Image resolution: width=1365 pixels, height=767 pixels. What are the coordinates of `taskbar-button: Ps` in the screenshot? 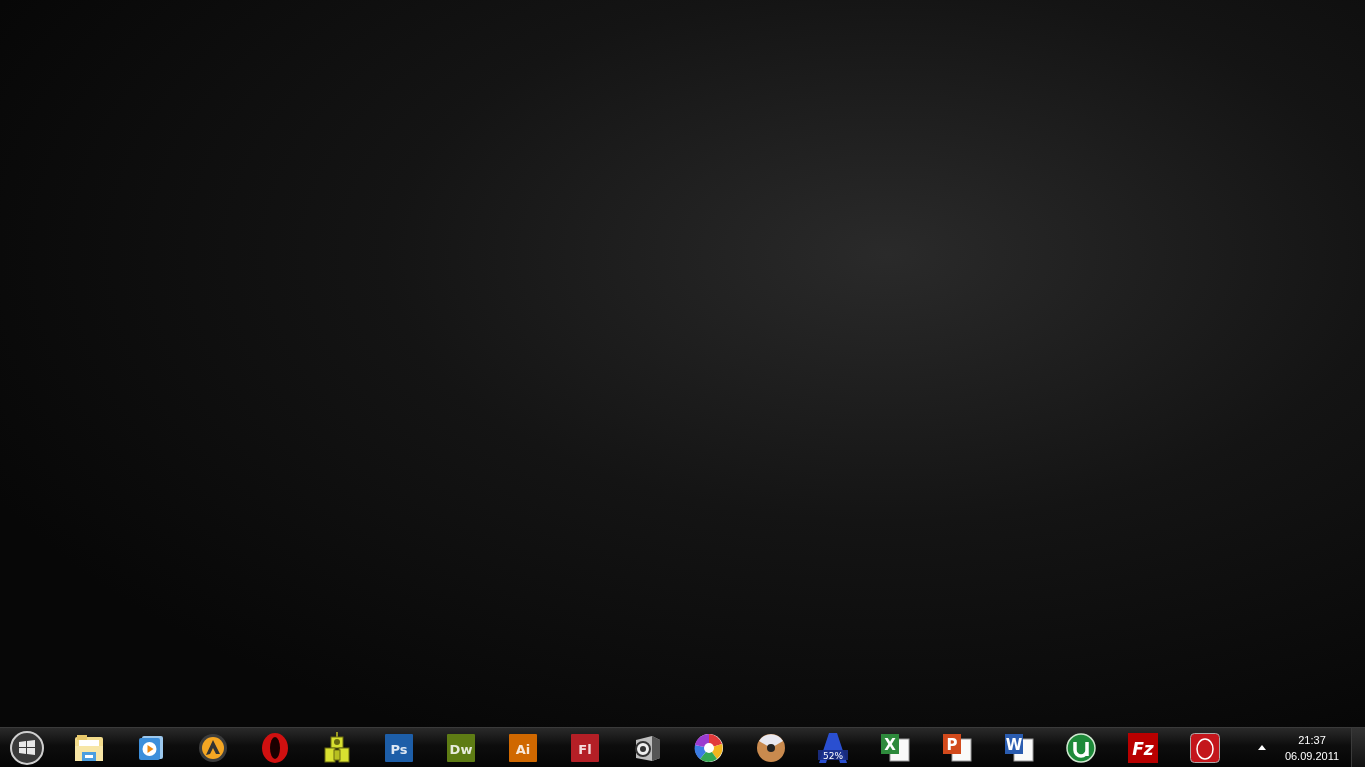 It's located at (399, 747).